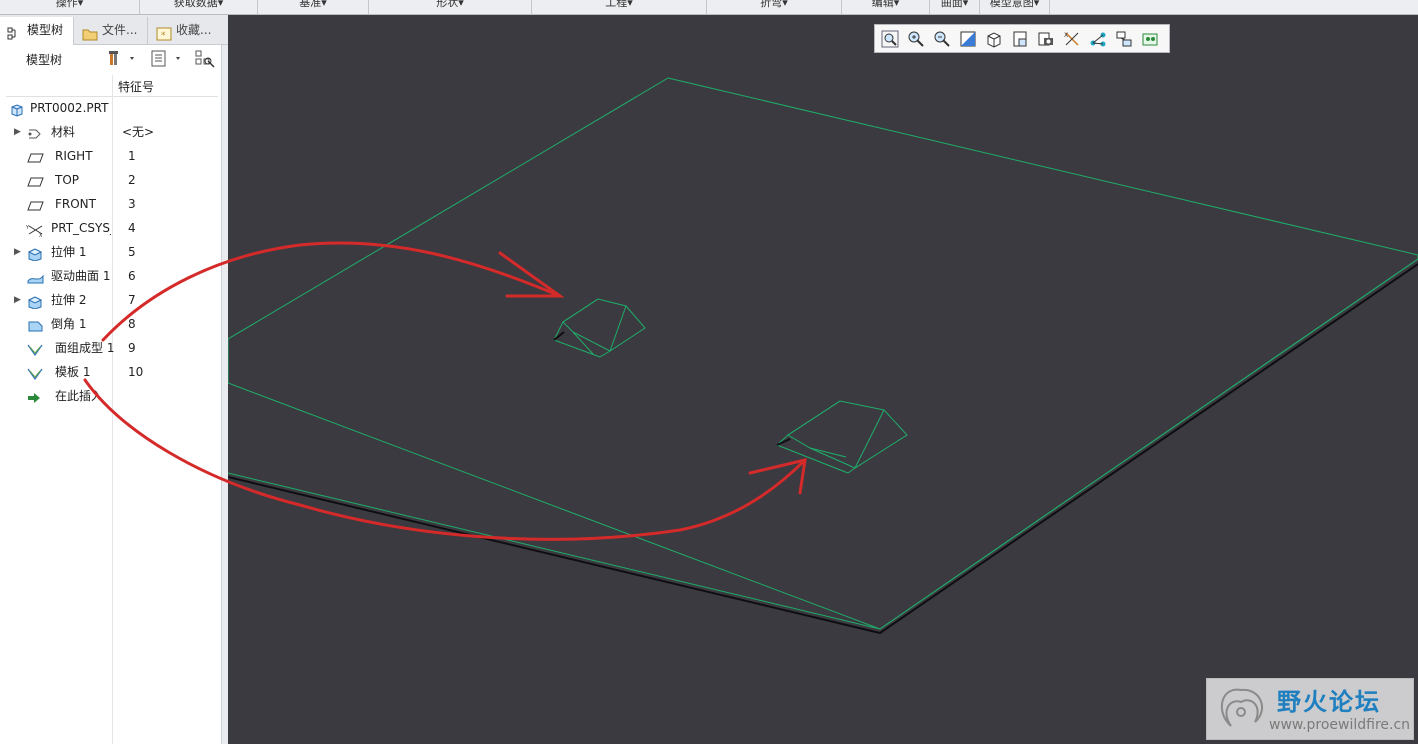  Describe the element at coordinates (112, 300) in the screenshot. I see `tree-item-2: ▶ 拉伸 2 7` at that location.